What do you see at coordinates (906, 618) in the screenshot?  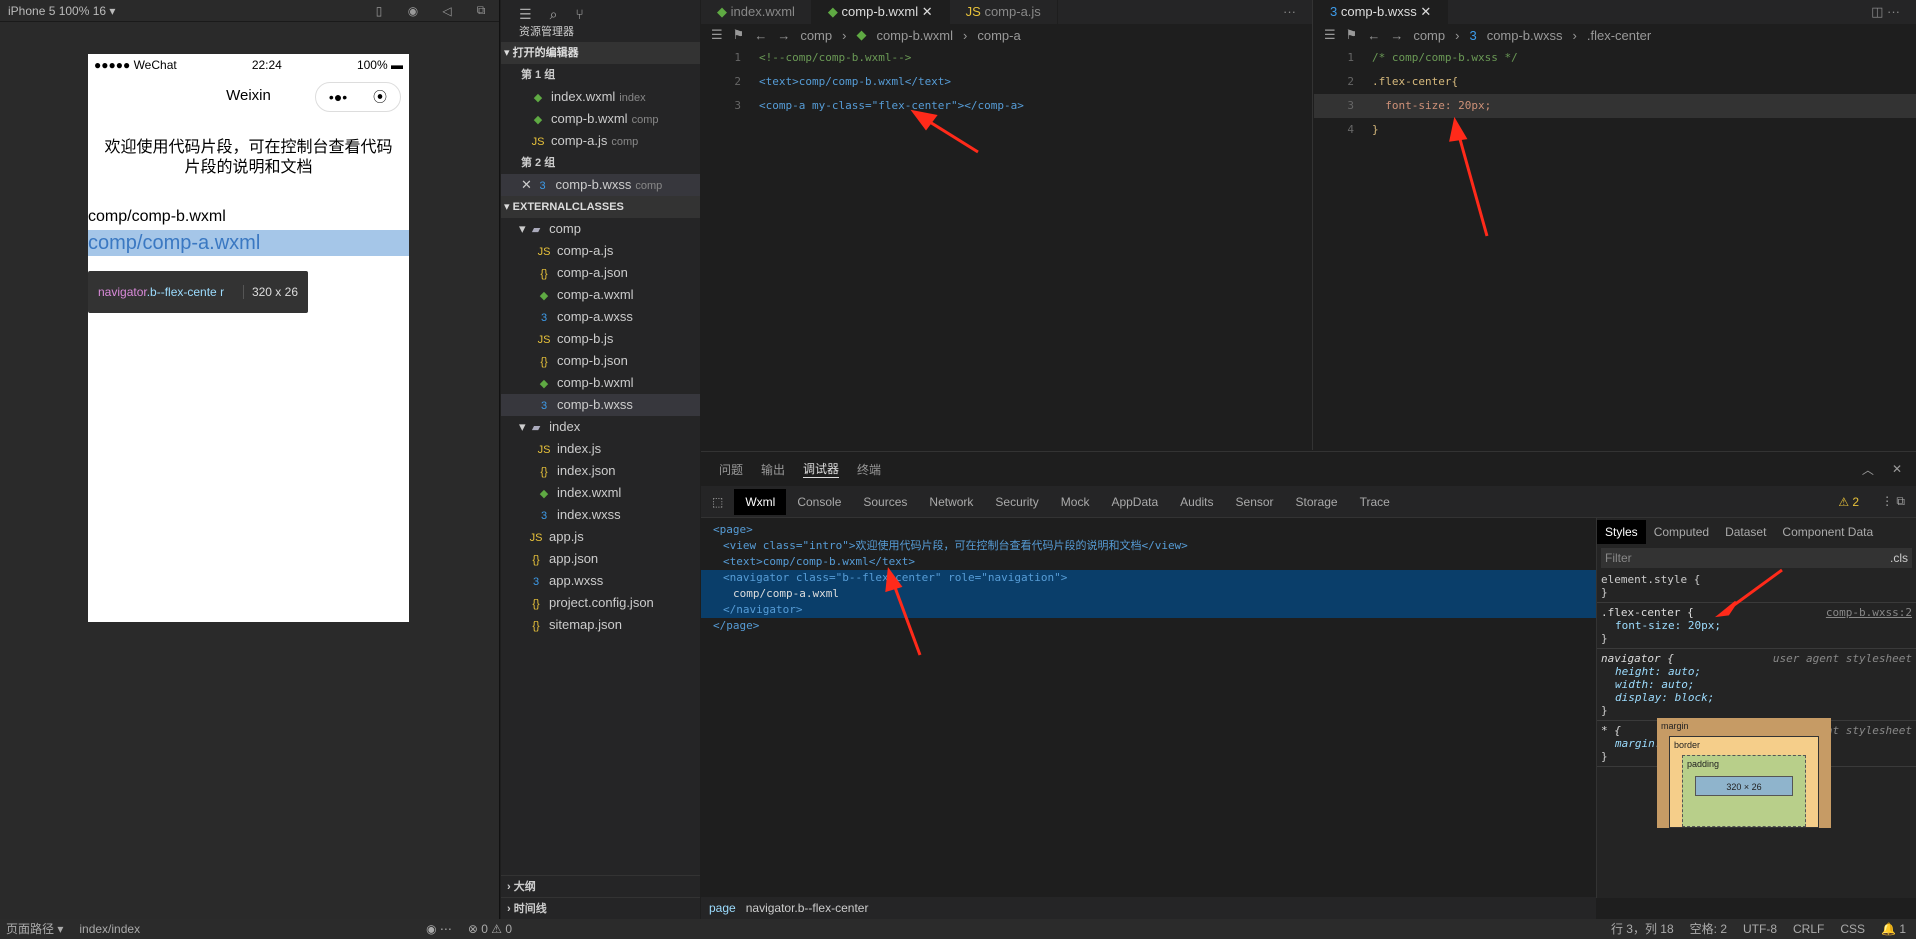 I see `arrow-dom-class` at bounding box center [906, 618].